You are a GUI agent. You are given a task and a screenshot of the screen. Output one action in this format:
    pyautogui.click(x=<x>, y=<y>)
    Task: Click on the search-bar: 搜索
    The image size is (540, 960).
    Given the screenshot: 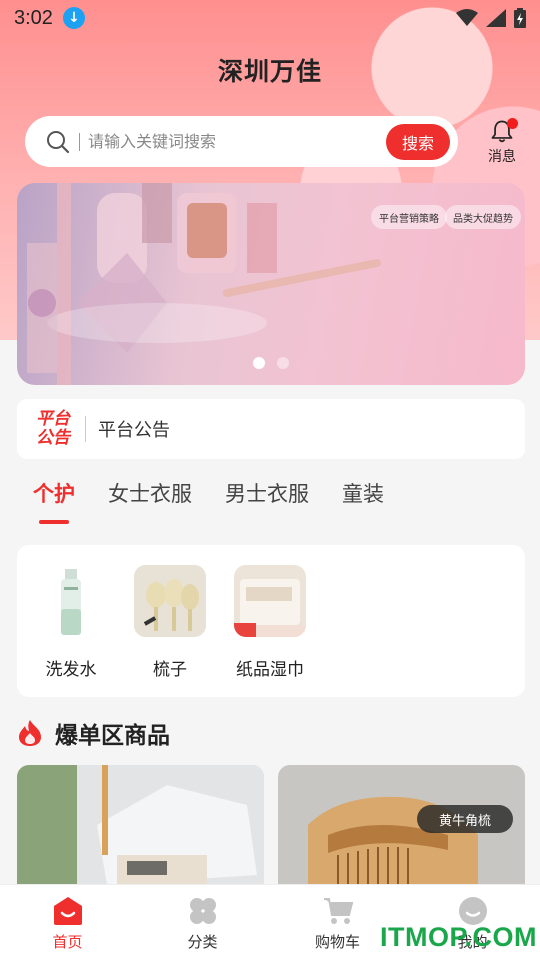 What is the action you would take?
    pyautogui.click(x=241, y=141)
    